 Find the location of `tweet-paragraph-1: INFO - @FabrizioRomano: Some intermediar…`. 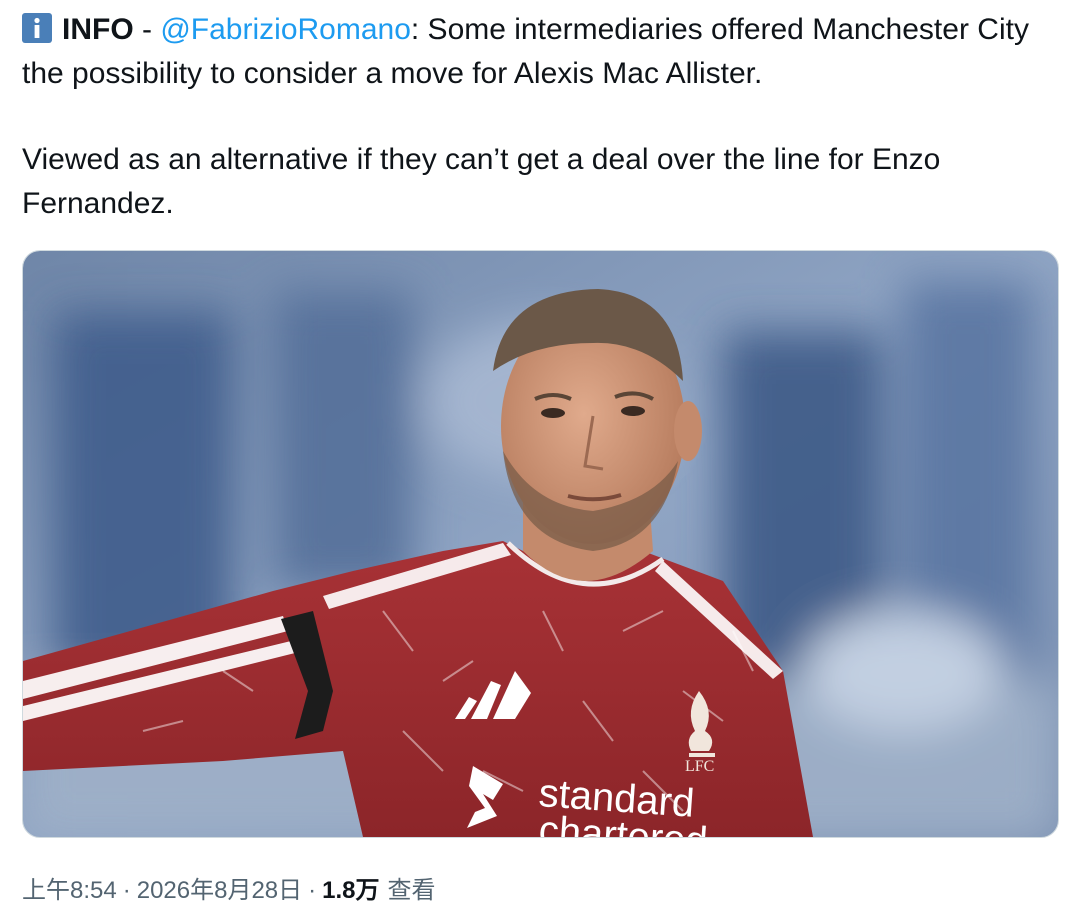

tweet-paragraph-1: INFO - @FabrizioRomano: Some intermediar… is located at coordinates (537, 52).